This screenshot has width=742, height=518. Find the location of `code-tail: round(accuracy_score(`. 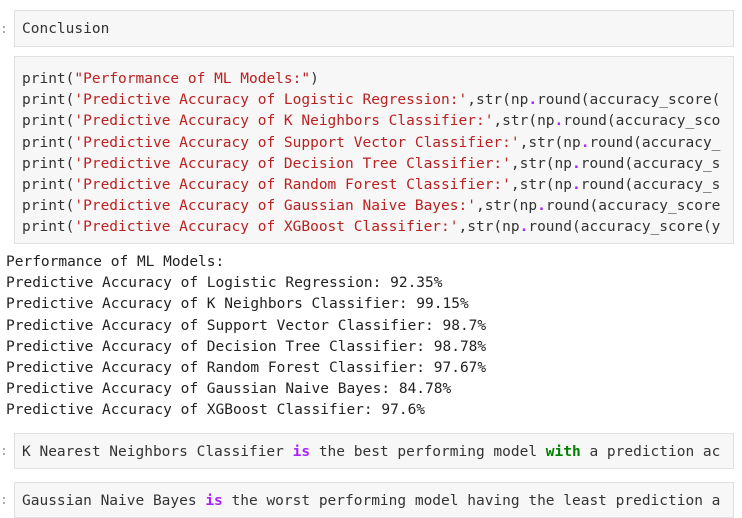

code-tail: round(accuracy_score( is located at coordinates (629, 100).